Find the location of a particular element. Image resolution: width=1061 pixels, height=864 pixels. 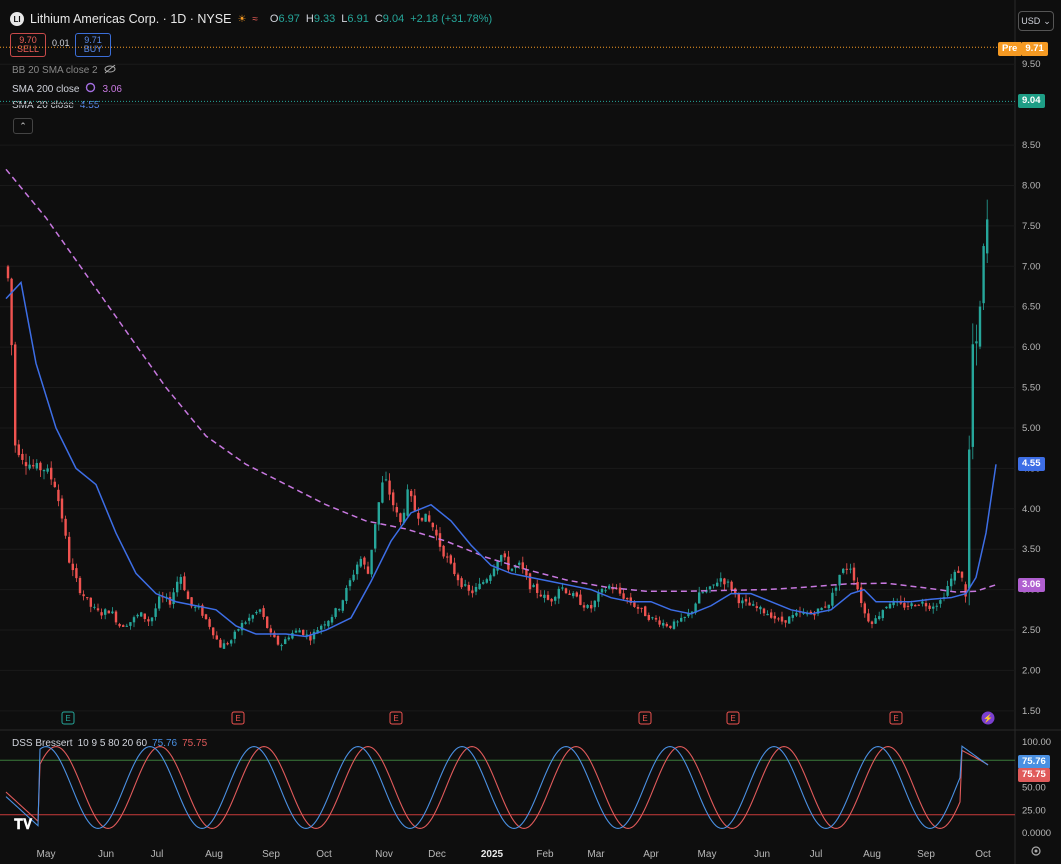

time-tick-label: Apr is located at coordinates (651, 854).